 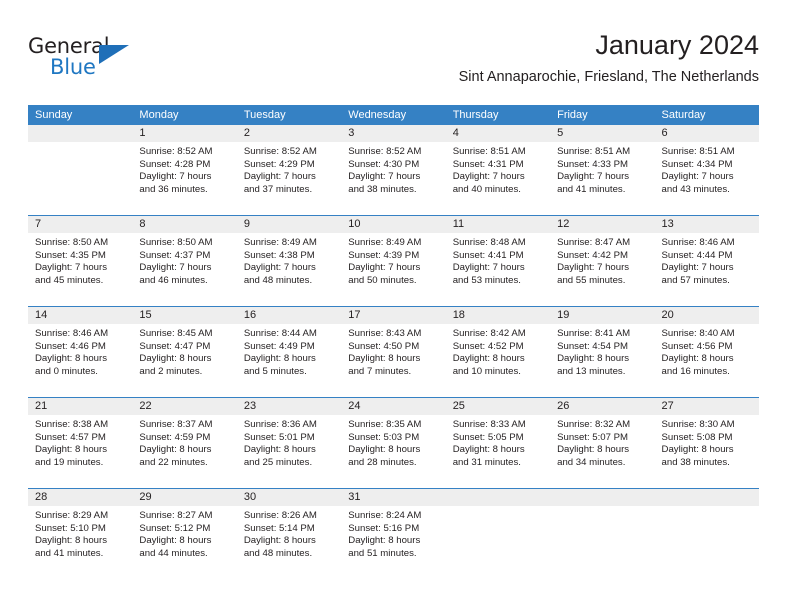 I want to click on day-daylight-line2: and 55 minutes., so click(x=591, y=280).